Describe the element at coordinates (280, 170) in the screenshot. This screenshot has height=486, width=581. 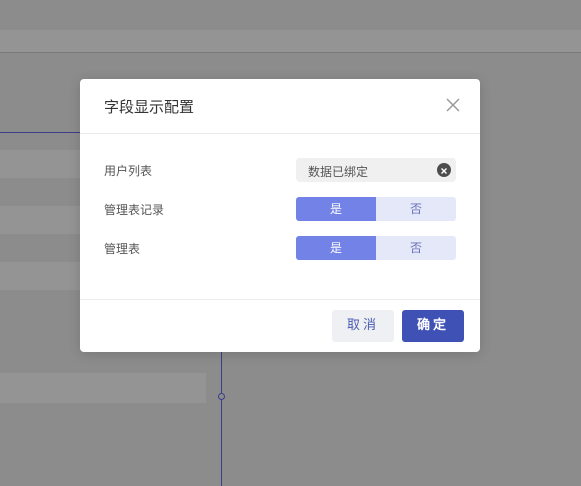
I see `config-row-user-list: 用户列表 数据已绑定` at that location.